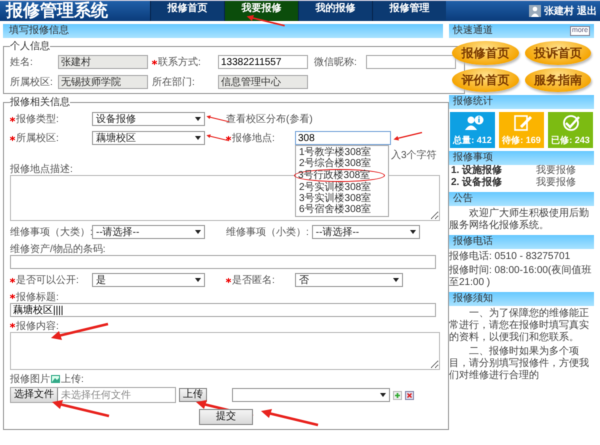 The height and width of the screenshot is (445, 600). What do you see at coordinates (570, 140) in the screenshot?
I see `stat-label: 已修: 243` at bounding box center [570, 140].